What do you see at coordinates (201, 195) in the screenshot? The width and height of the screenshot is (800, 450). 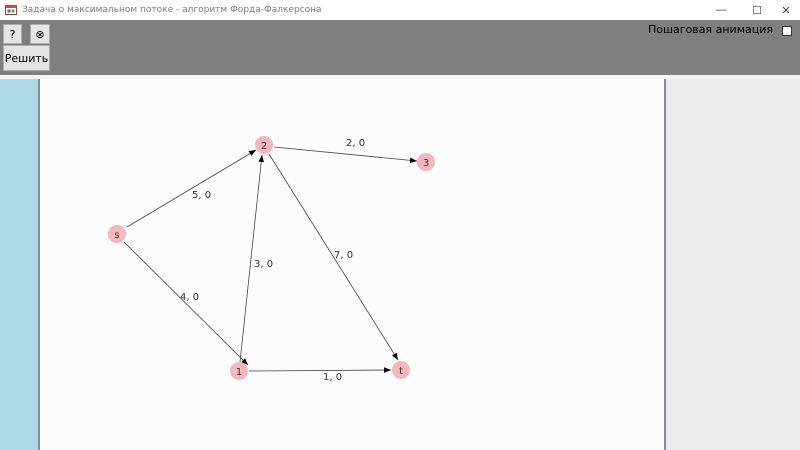 I see `edge-label-s-2: 5, 0` at bounding box center [201, 195].